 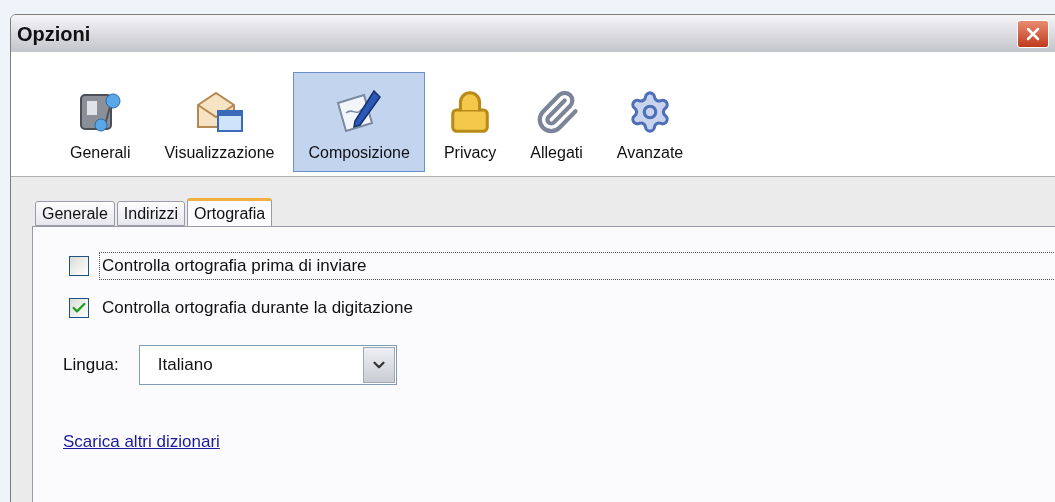 What do you see at coordinates (650, 153) in the screenshot?
I see `toolbar-label: Avanzate` at bounding box center [650, 153].